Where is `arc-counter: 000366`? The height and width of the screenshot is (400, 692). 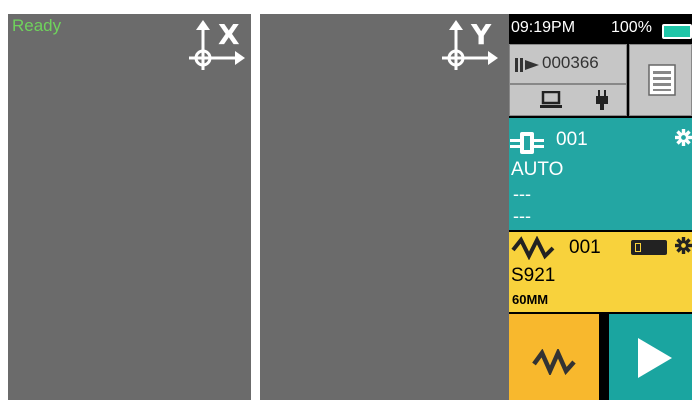 arc-counter: 000366 is located at coordinates (568, 64).